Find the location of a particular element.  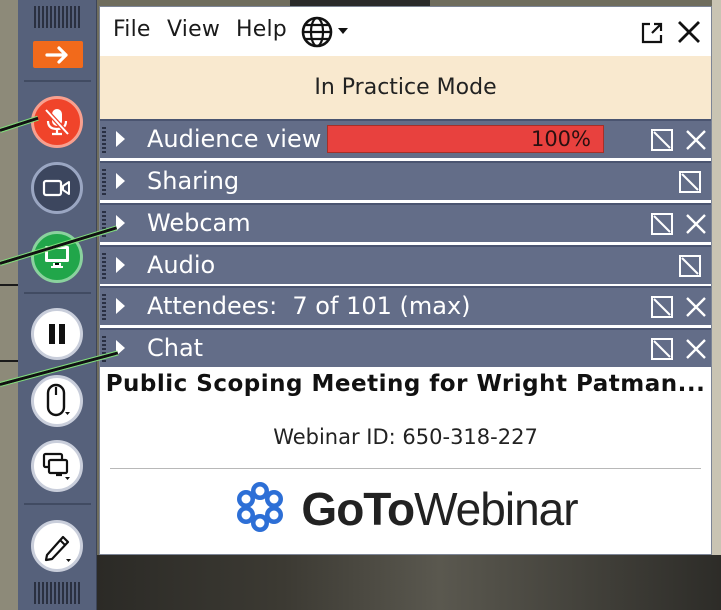

section-label: Sharing is located at coordinates (193, 181).